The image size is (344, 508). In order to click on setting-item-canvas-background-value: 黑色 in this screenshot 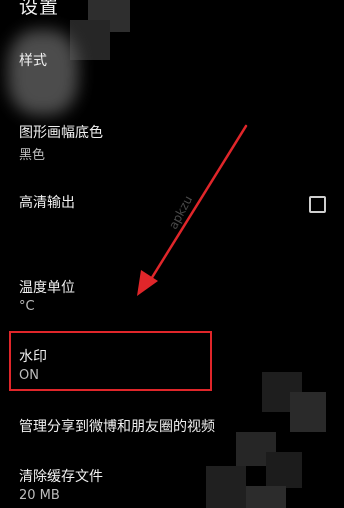, I will do `click(32, 155)`.